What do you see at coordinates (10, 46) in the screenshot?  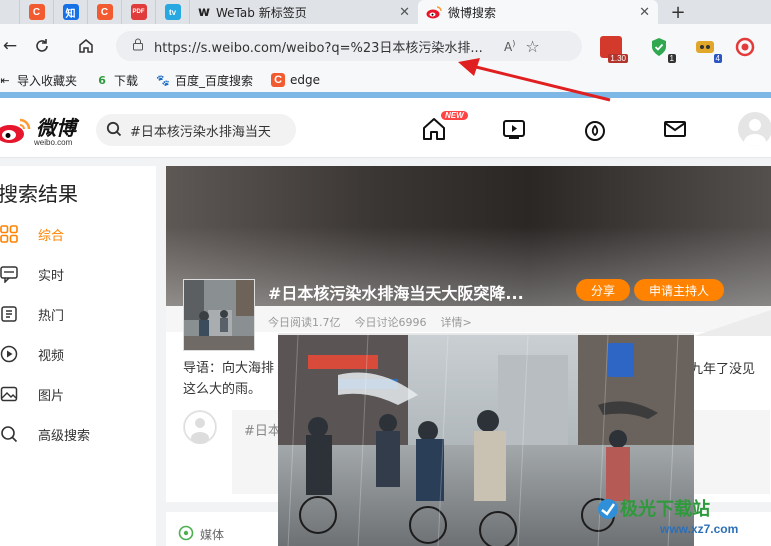 I see `back-icon: ←` at bounding box center [10, 46].